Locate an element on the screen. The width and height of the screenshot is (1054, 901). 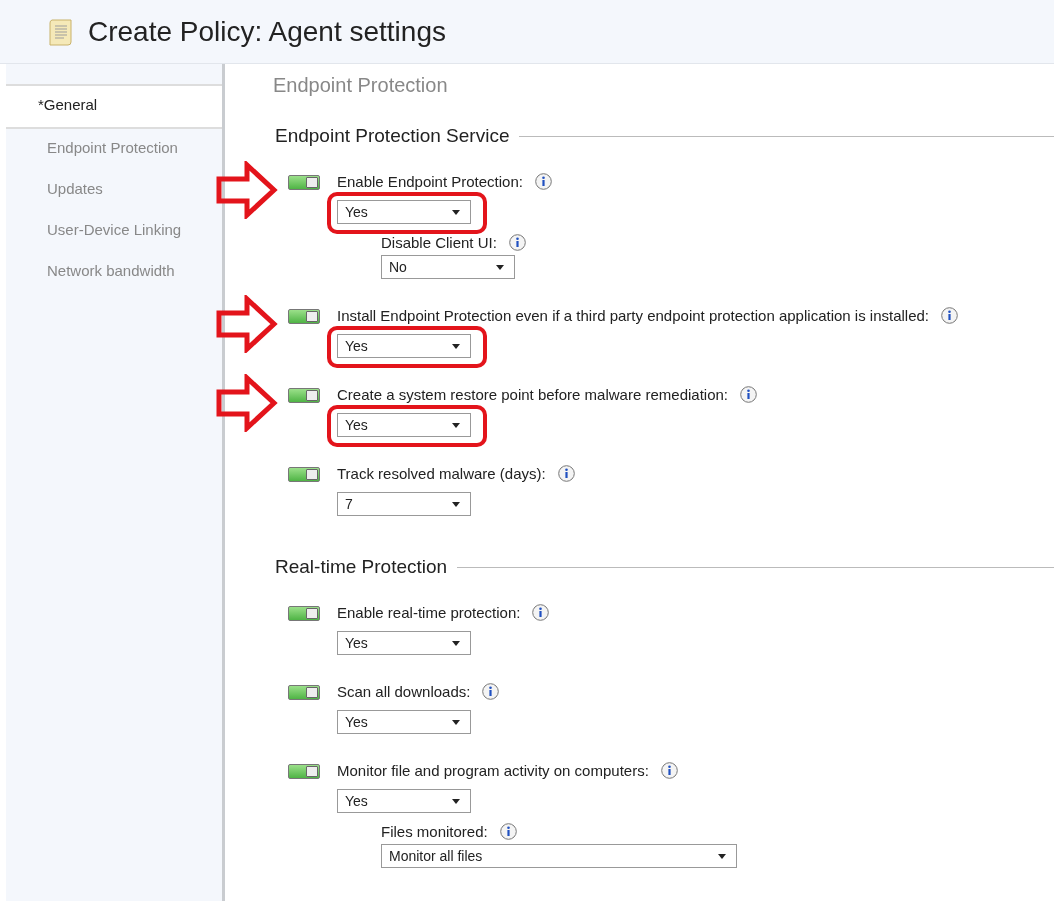
setting-label: Enable Endpoint Protection: is located at coordinates (430, 181).